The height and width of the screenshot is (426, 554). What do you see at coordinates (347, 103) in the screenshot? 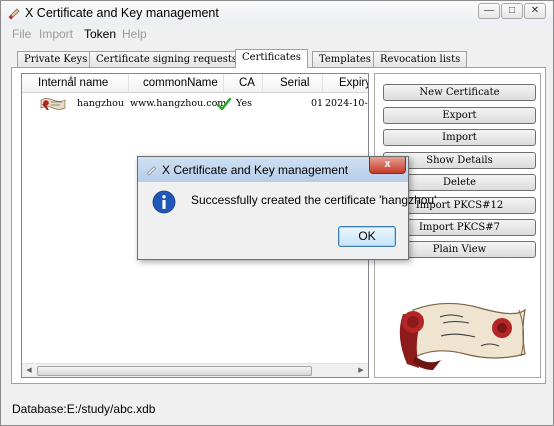
I see `cell-expiry: 2024-10-2` at bounding box center [347, 103].